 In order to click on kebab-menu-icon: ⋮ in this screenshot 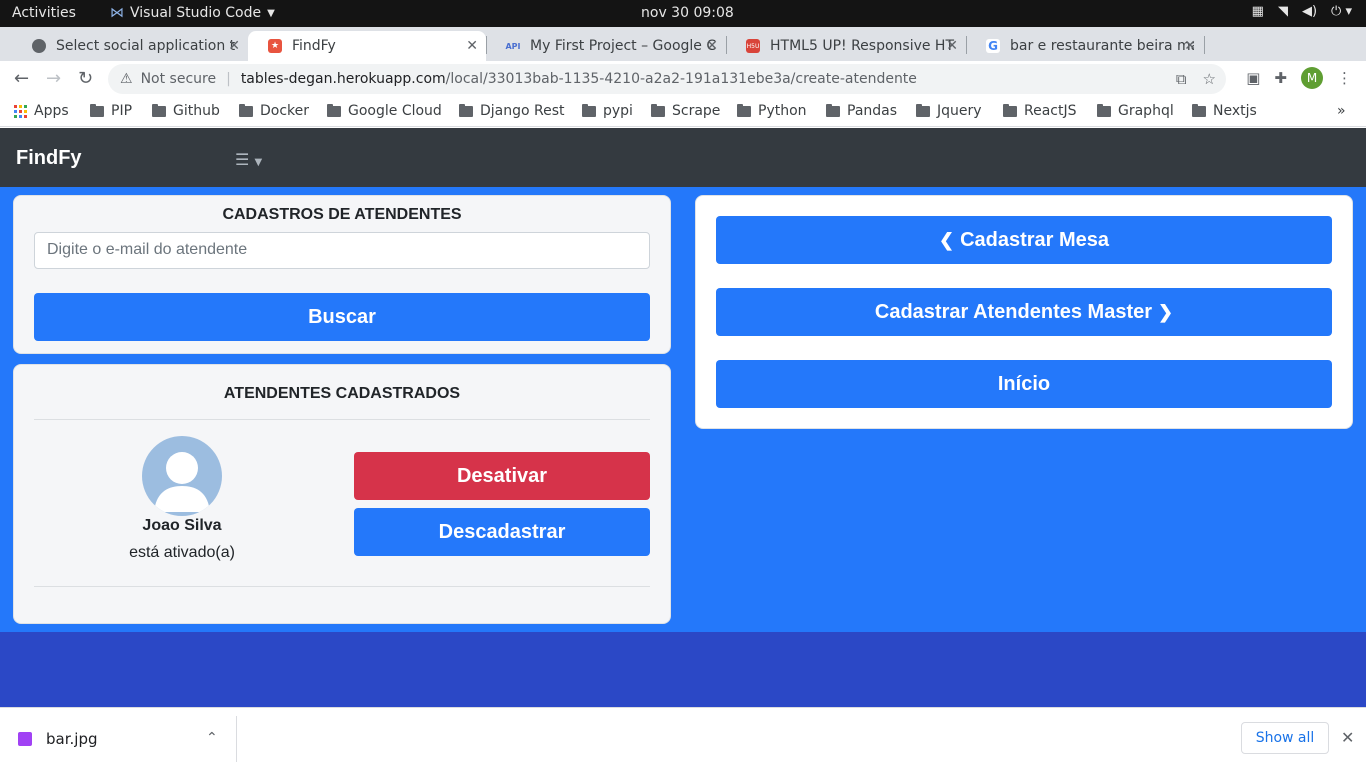, I will do `click(1344, 78)`.